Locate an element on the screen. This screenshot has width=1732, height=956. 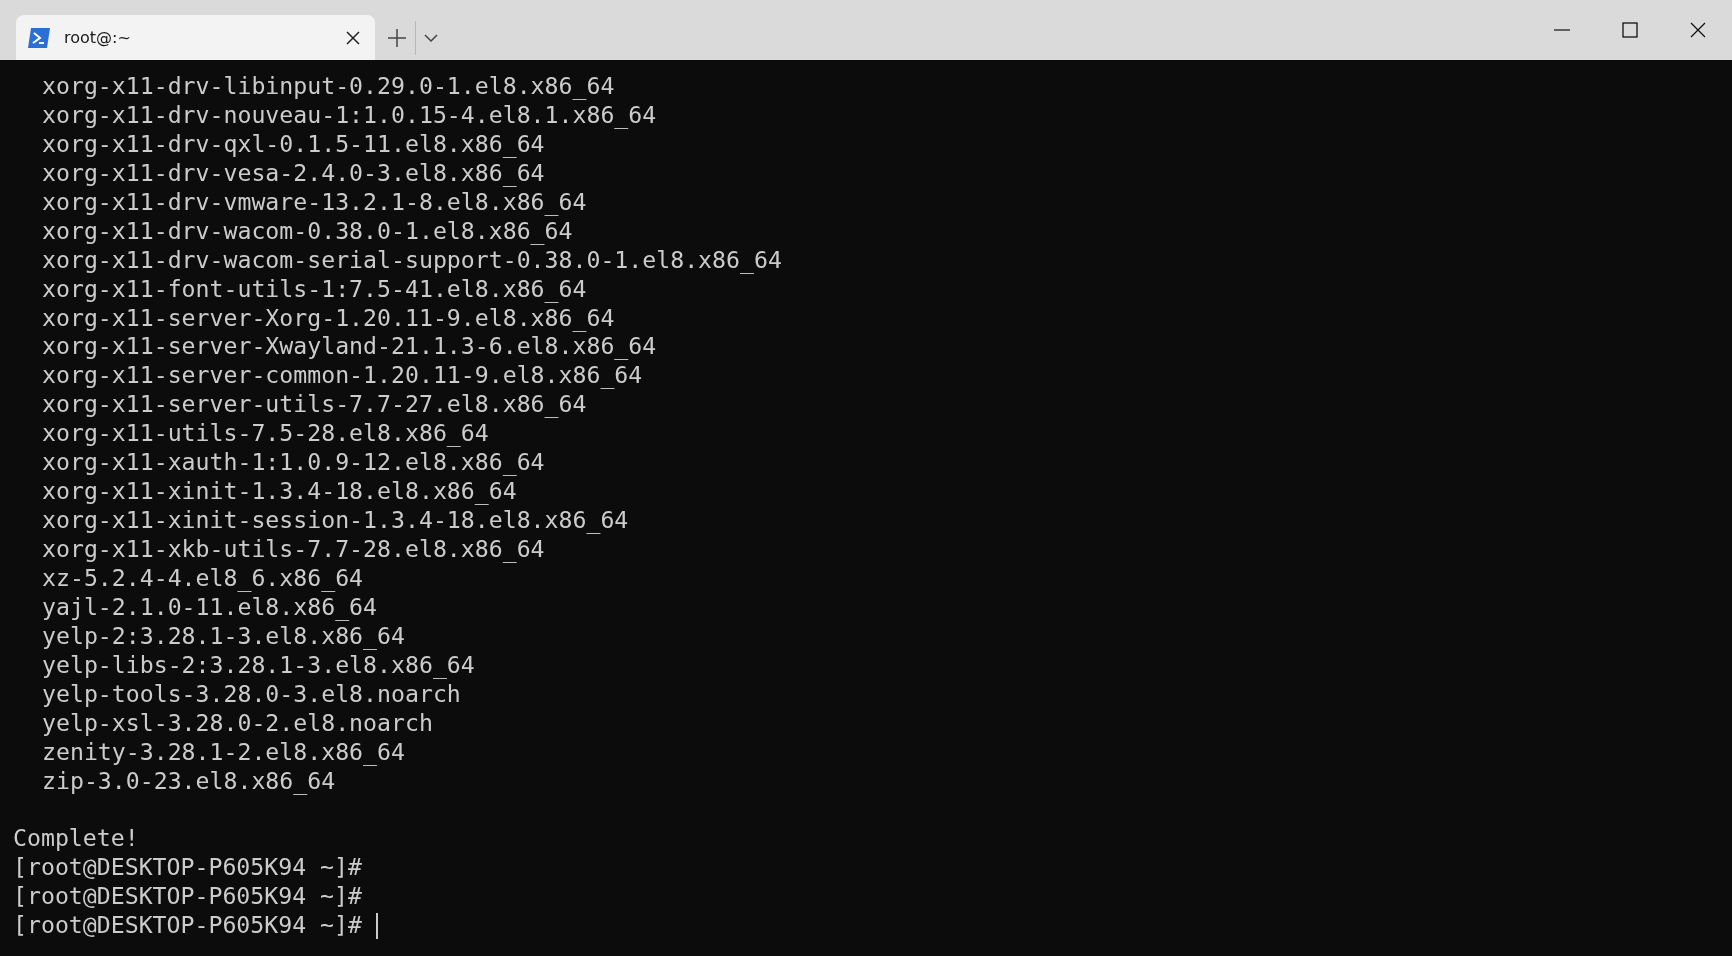
output-line: yajl-2.1.0-11.el8.x86_64 is located at coordinates (210, 607).